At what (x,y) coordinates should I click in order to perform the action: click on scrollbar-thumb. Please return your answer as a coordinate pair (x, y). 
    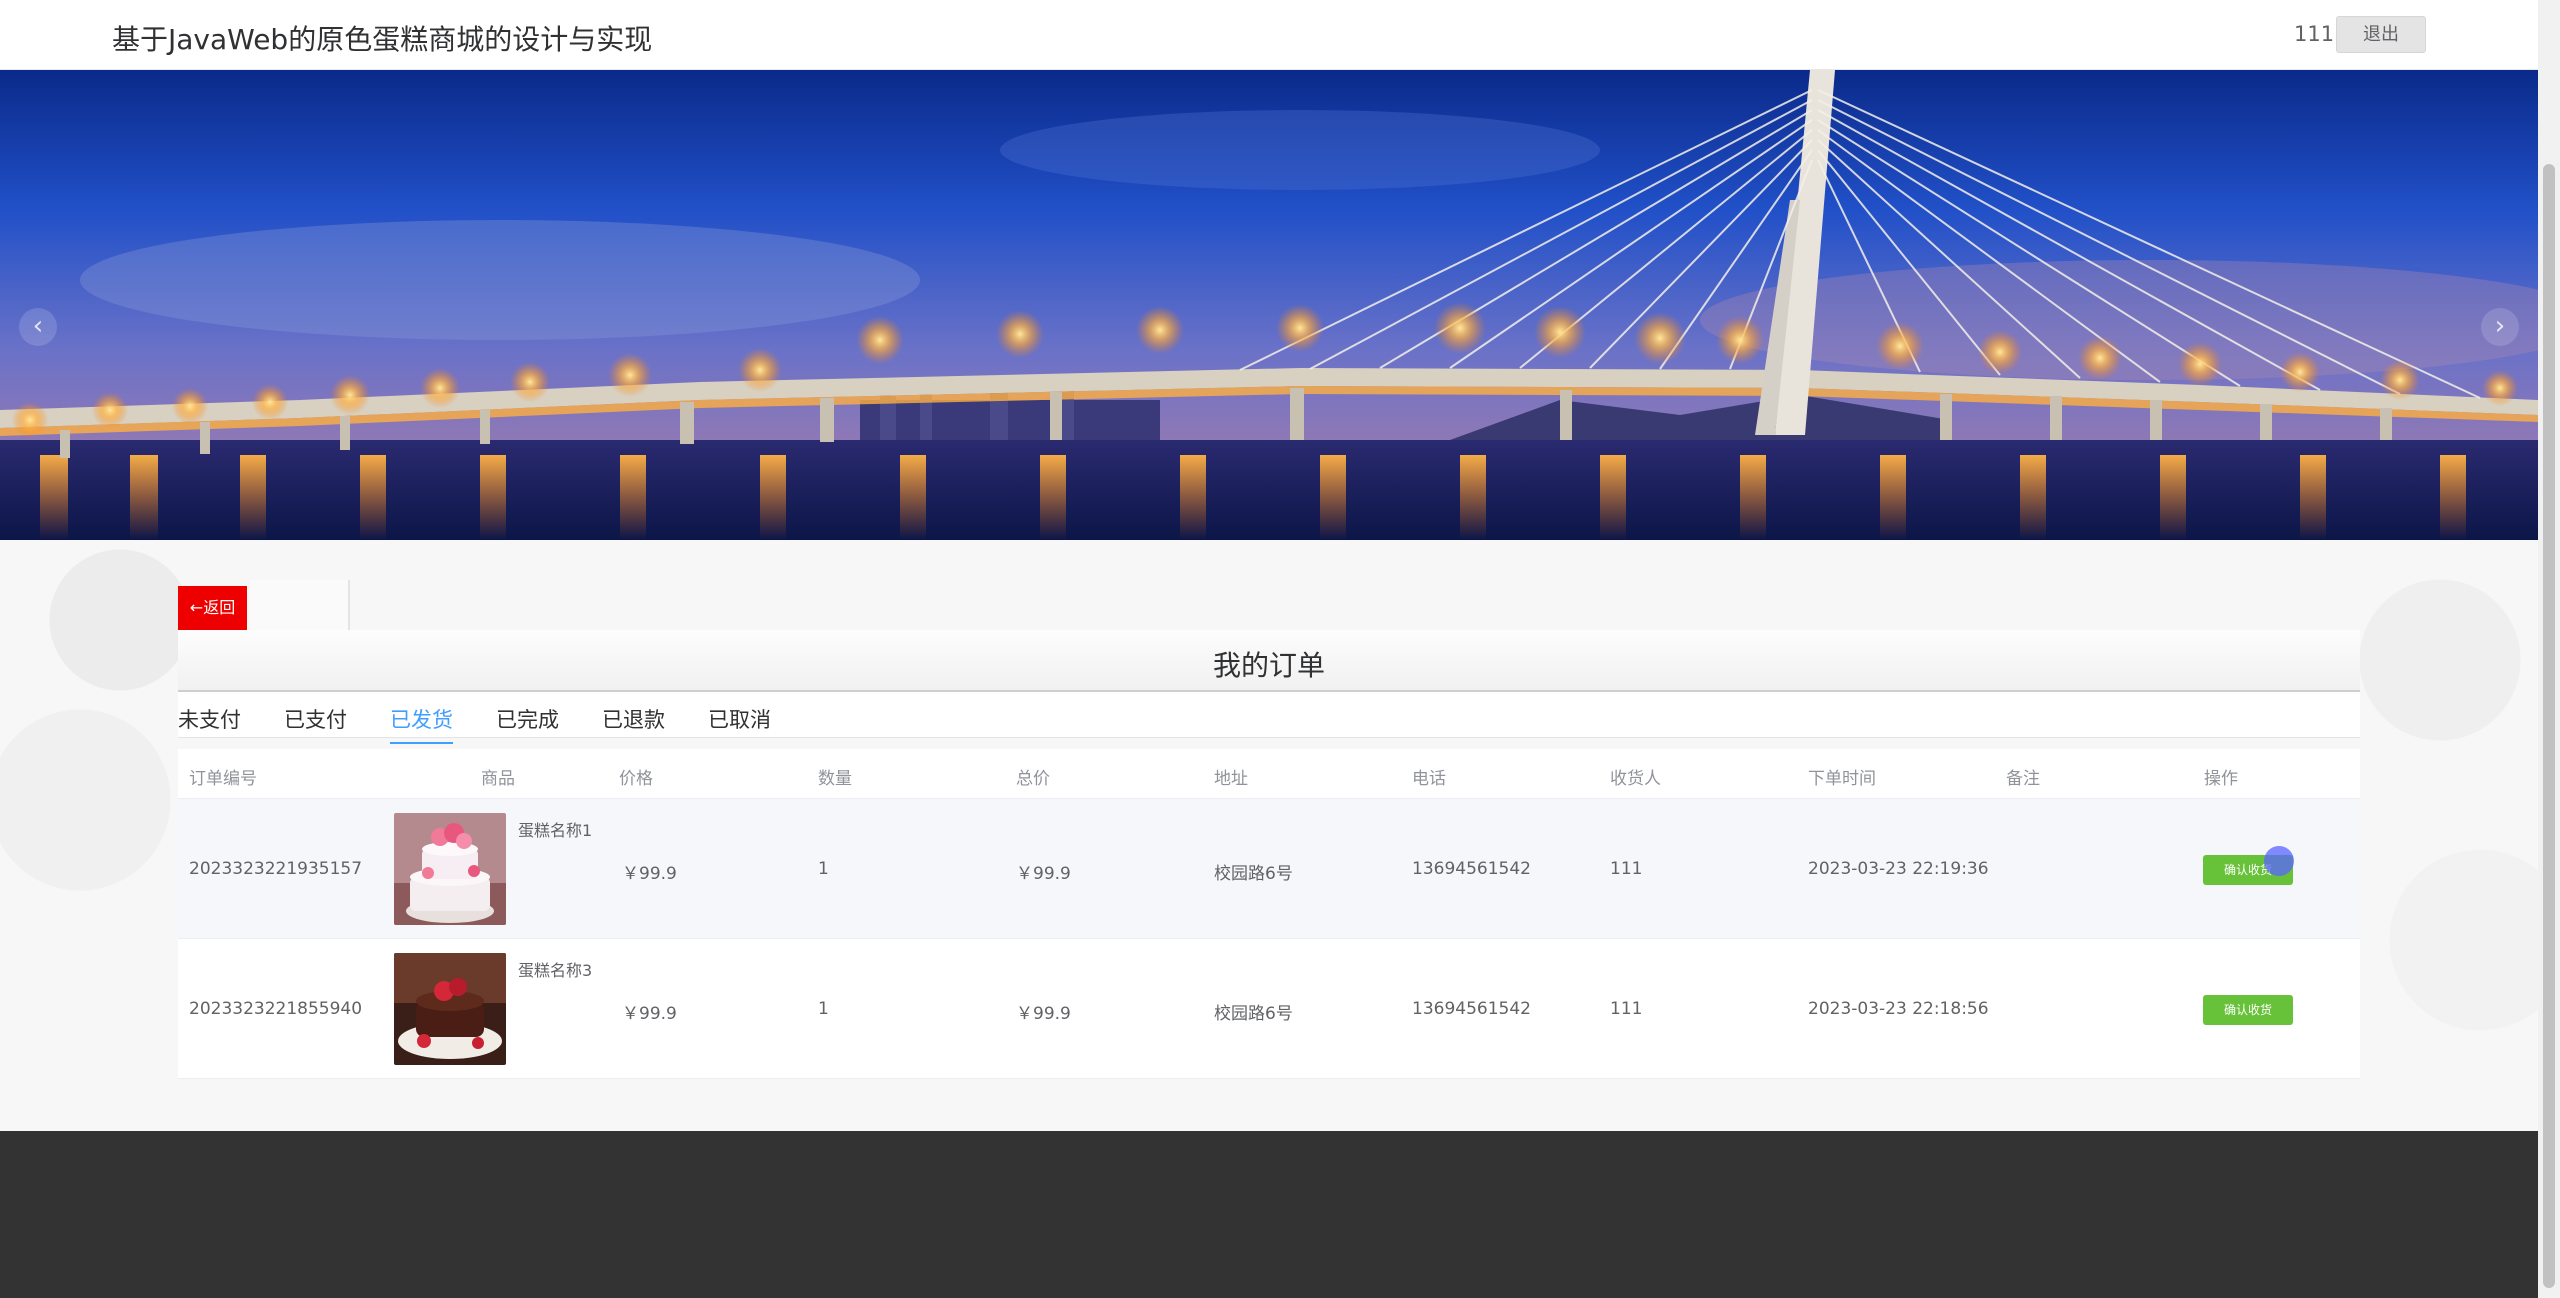
    Looking at the image, I should click on (2549, 726).